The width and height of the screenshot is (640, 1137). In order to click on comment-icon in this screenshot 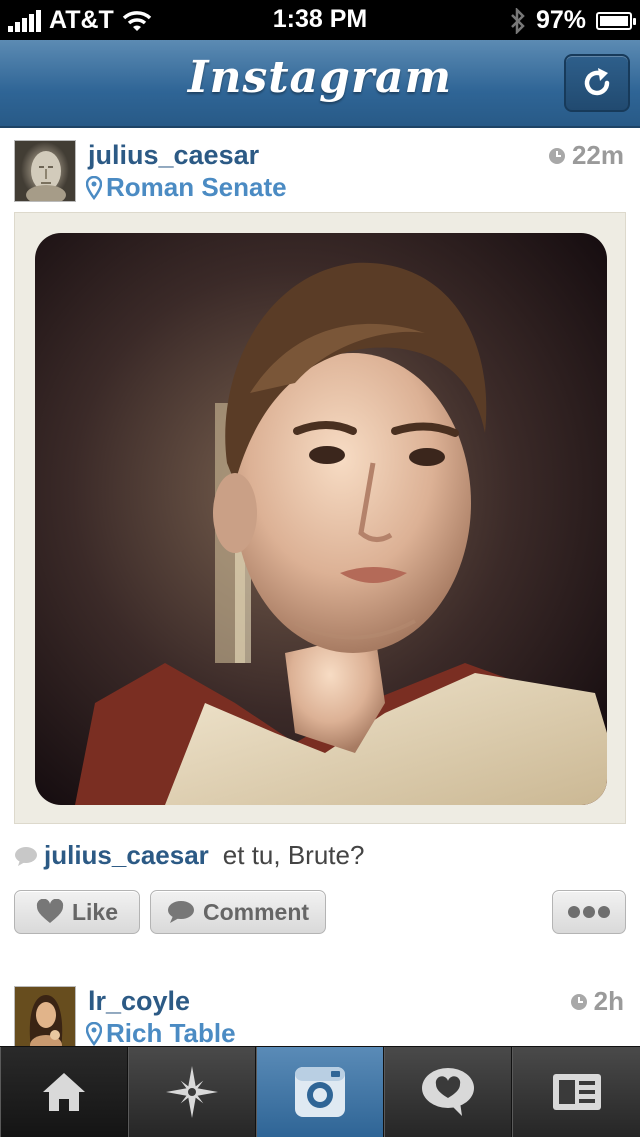, I will do `click(180, 912)`.